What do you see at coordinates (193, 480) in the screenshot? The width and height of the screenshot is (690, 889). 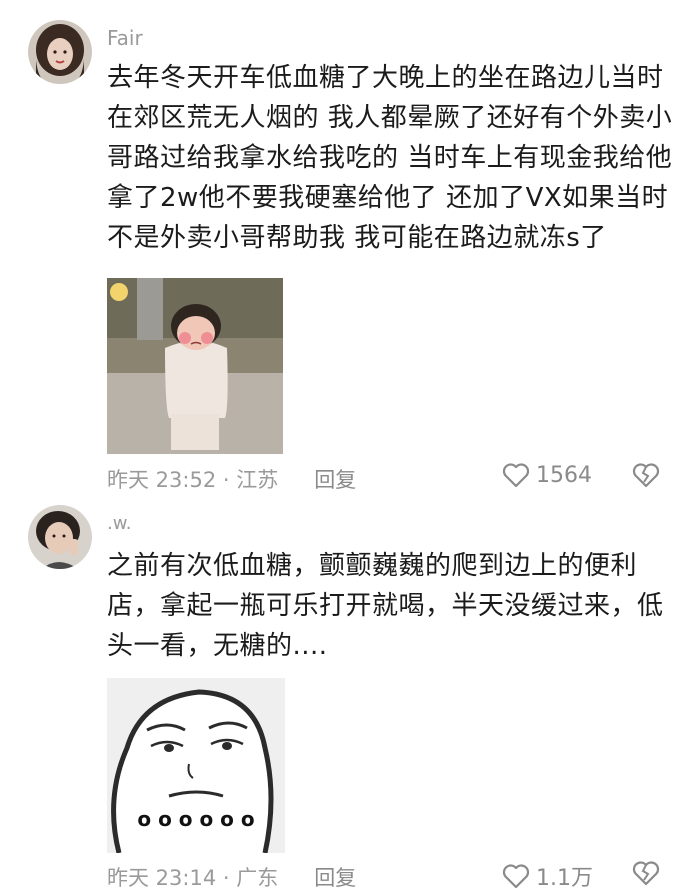 I see `timestamp-location: 昨天 23:52 · 江苏` at bounding box center [193, 480].